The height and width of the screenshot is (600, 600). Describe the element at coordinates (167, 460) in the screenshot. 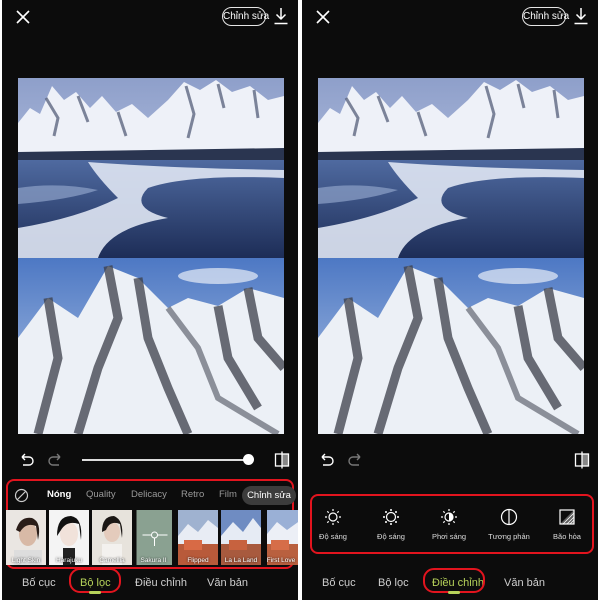

I see `filter-intensity-slider` at that location.